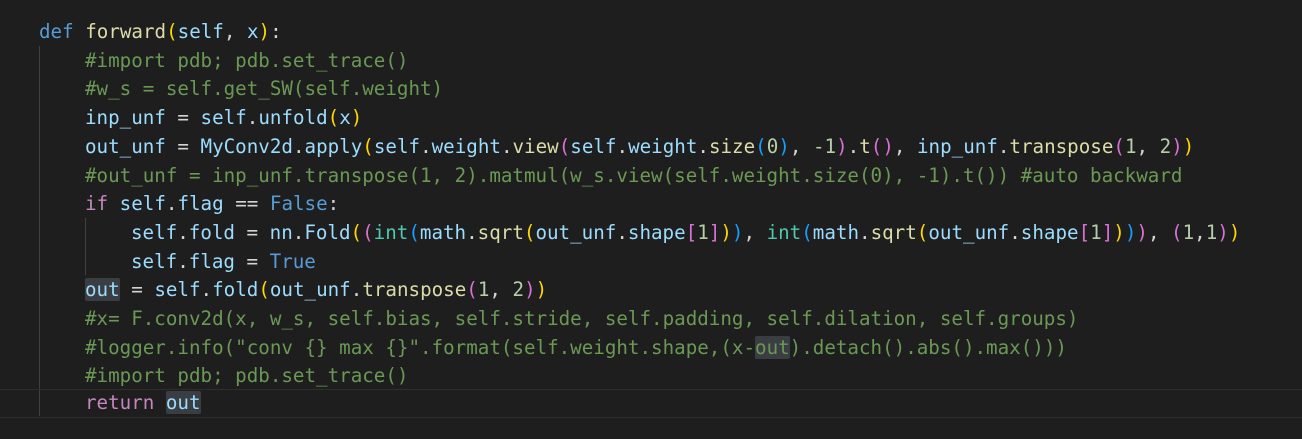  I want to click on code-token: 0, so click(772, 146).